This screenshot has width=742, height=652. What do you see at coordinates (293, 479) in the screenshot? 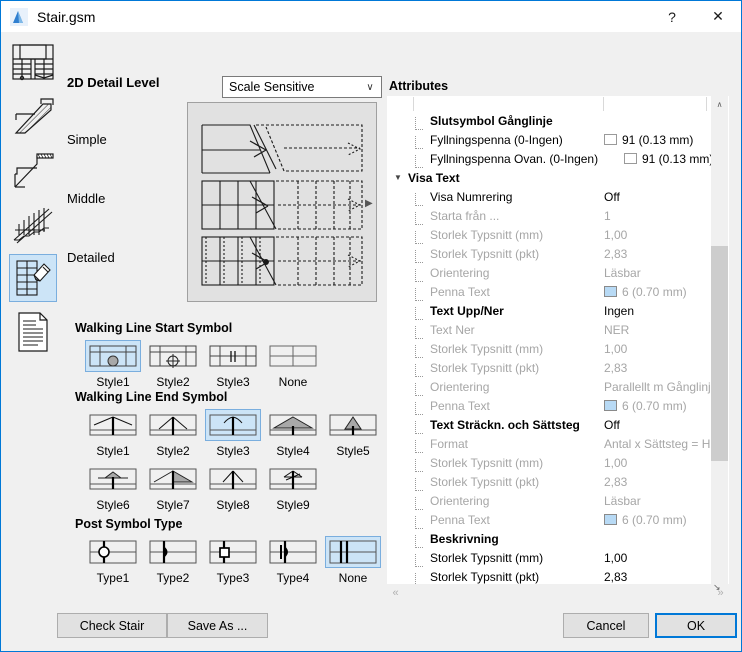
I see `wl-end-style9-icon` at bounding box center [293, 479].